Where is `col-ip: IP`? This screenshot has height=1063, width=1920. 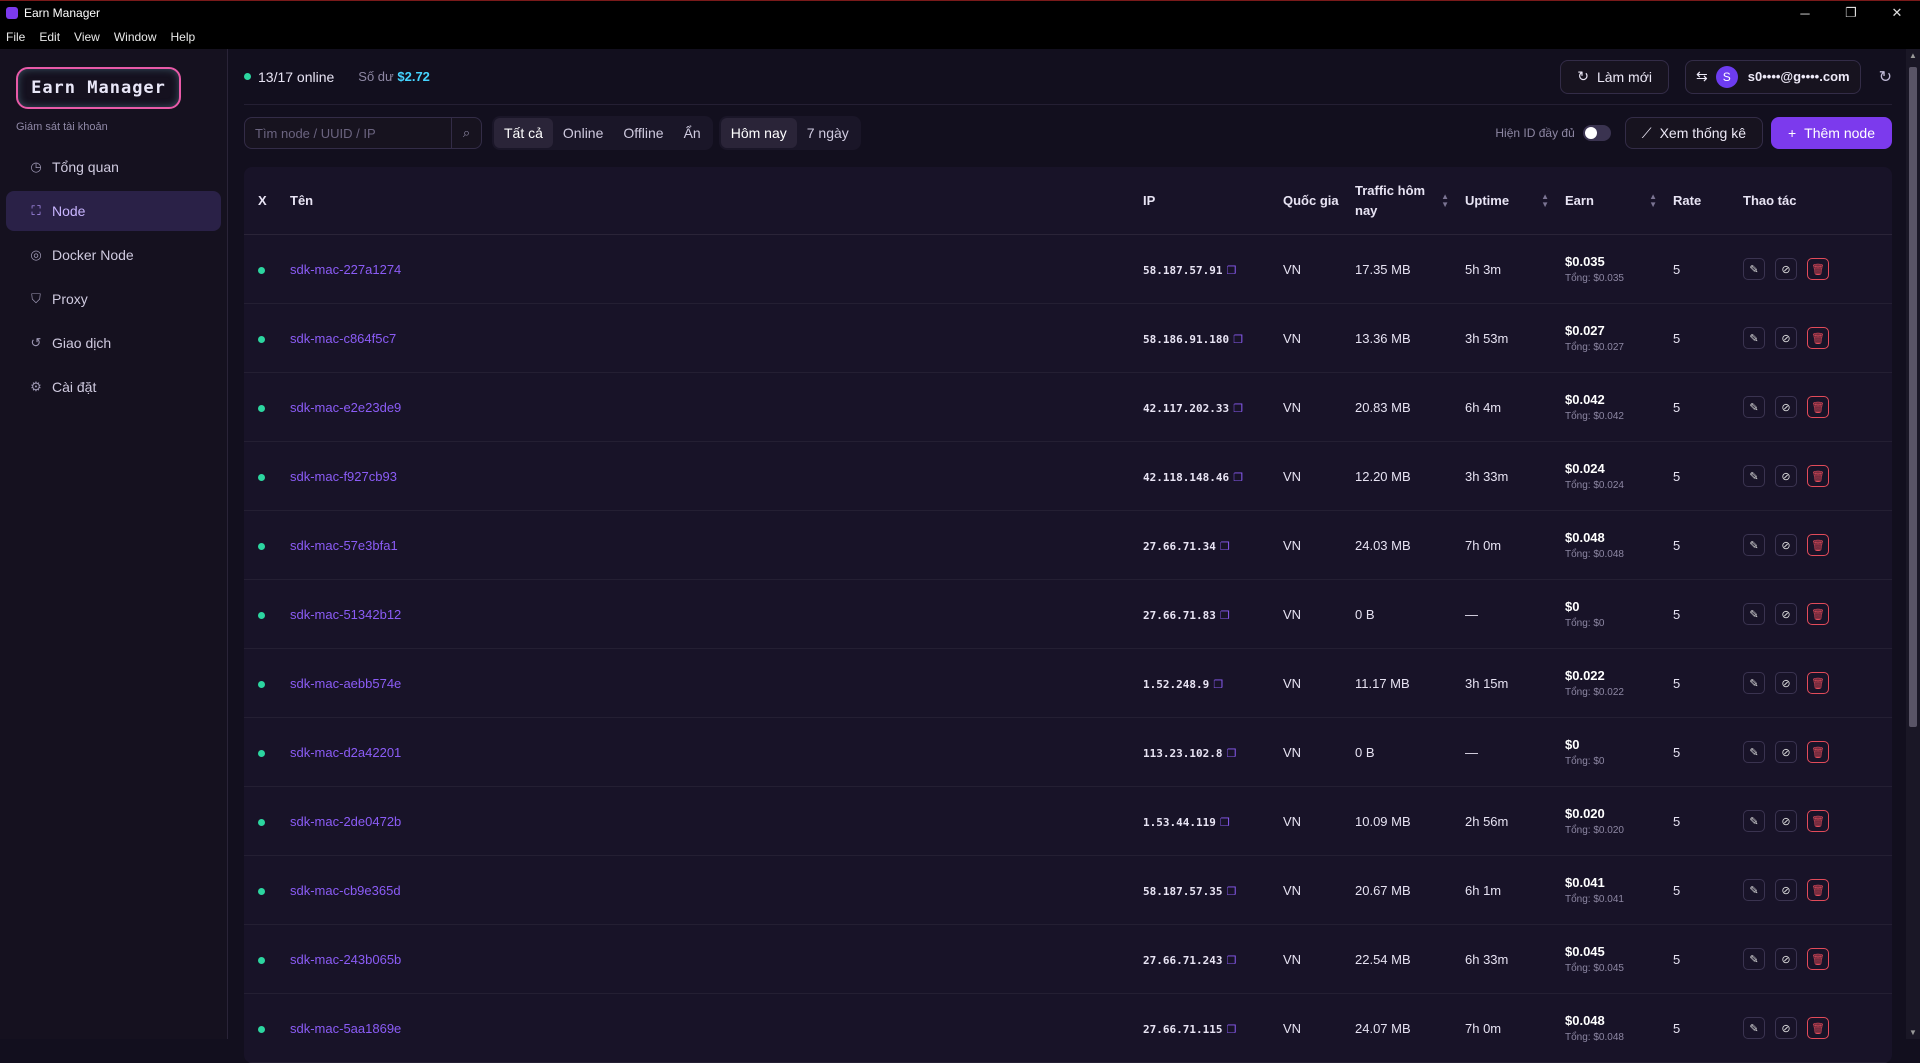 col-ip: IP is located at coordinates (1205, 200).